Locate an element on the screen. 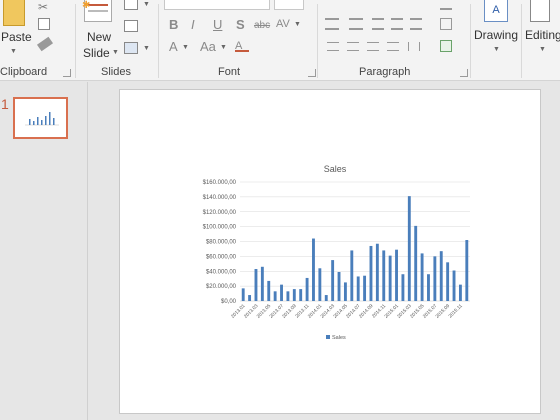  paste-button: Paste ▼ is located at coordinates (16, 30).